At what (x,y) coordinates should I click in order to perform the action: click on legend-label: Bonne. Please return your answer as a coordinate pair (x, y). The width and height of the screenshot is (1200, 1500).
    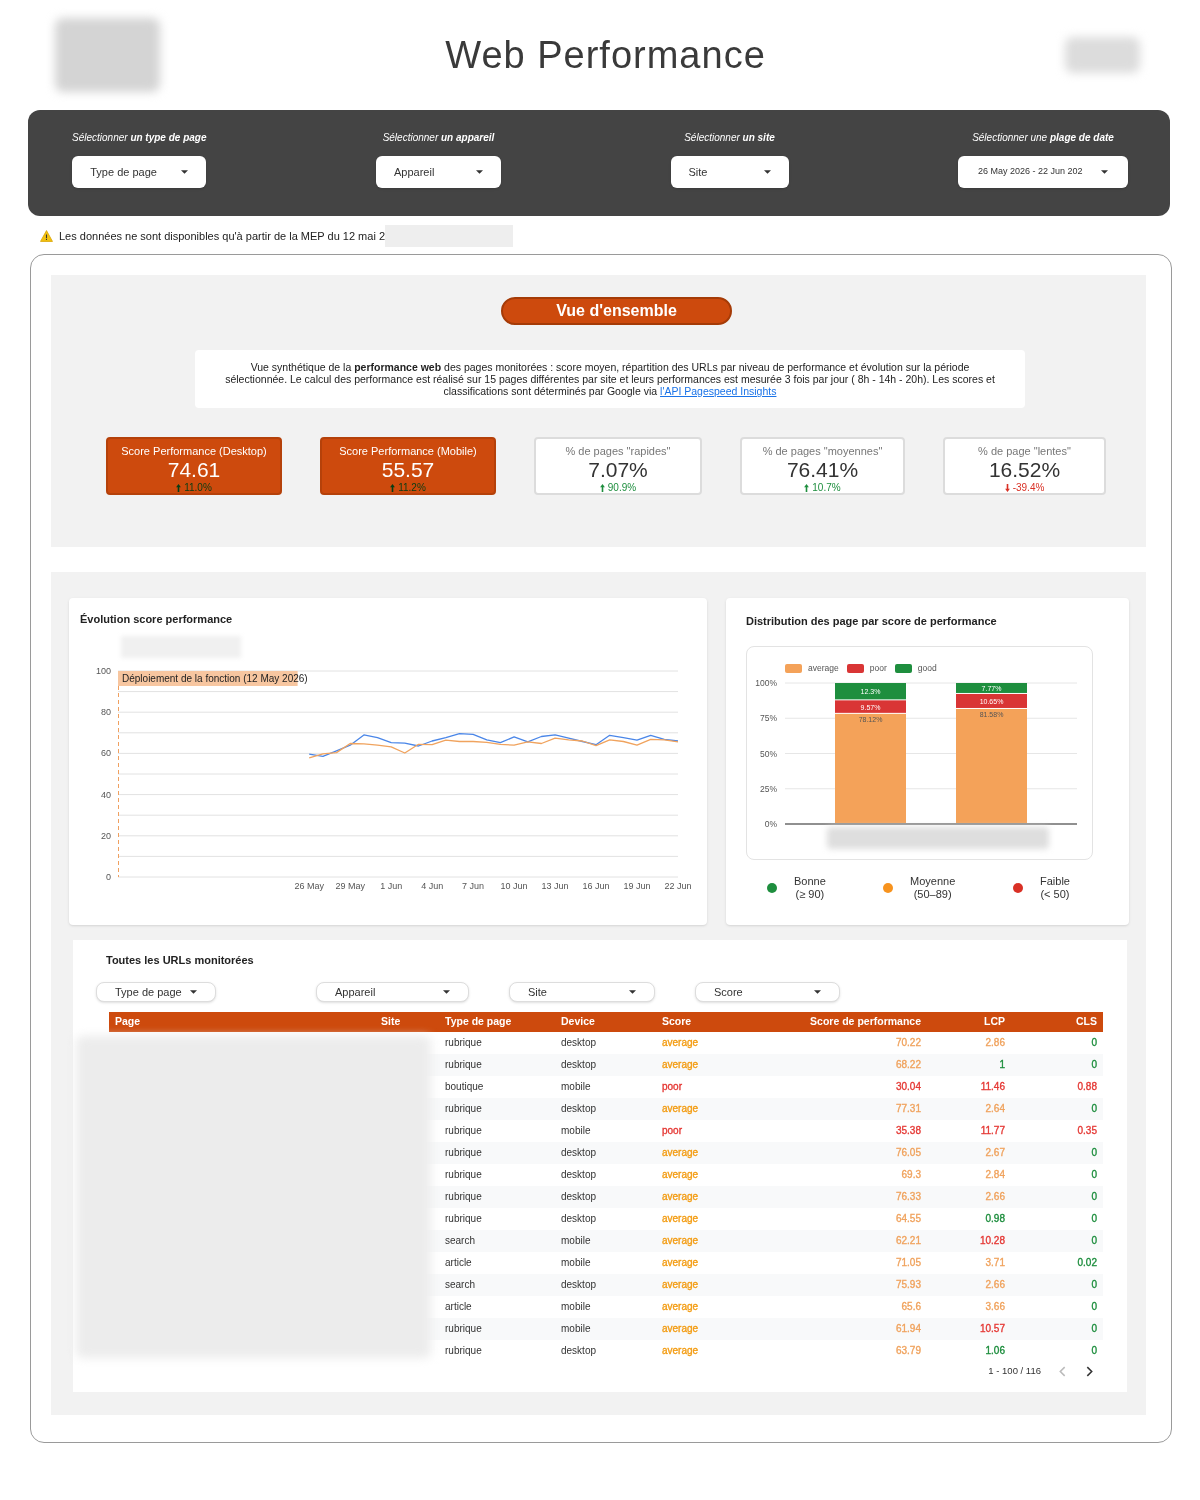
    Looking at the image, I should click on (810, 881).